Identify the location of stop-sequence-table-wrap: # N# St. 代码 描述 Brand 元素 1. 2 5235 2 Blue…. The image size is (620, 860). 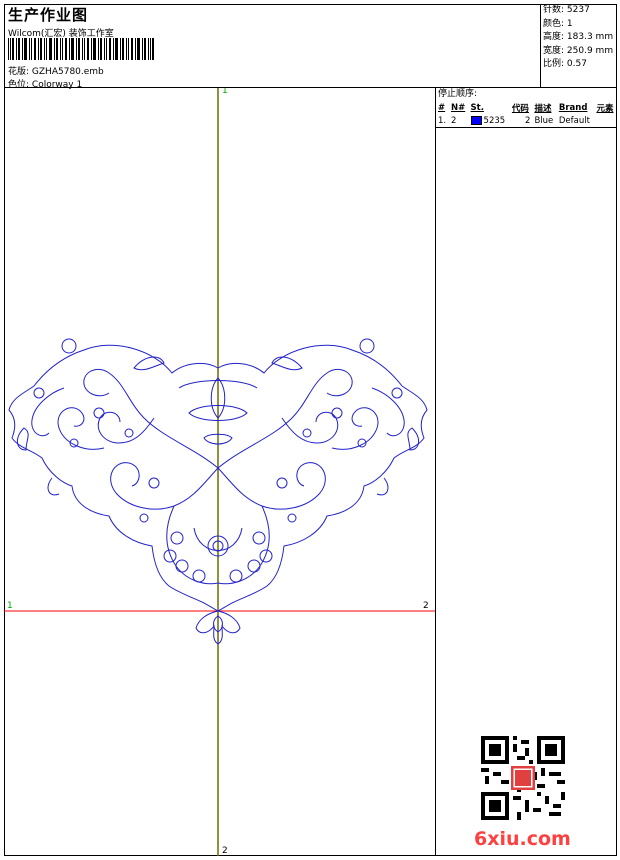
(526, 114).